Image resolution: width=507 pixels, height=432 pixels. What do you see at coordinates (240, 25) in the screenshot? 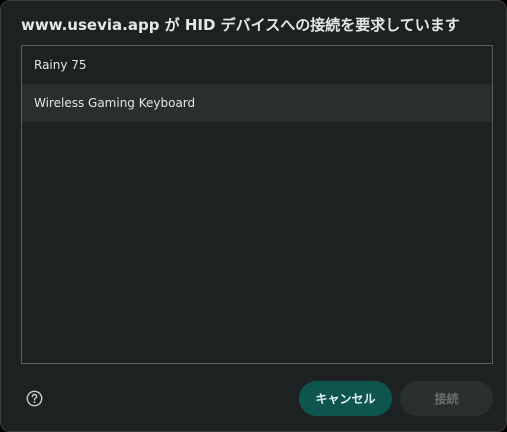
I see `dialog-title: www.usevia.app が HID デバイスへの接続を要求しています` at bounding box center [240, 25].